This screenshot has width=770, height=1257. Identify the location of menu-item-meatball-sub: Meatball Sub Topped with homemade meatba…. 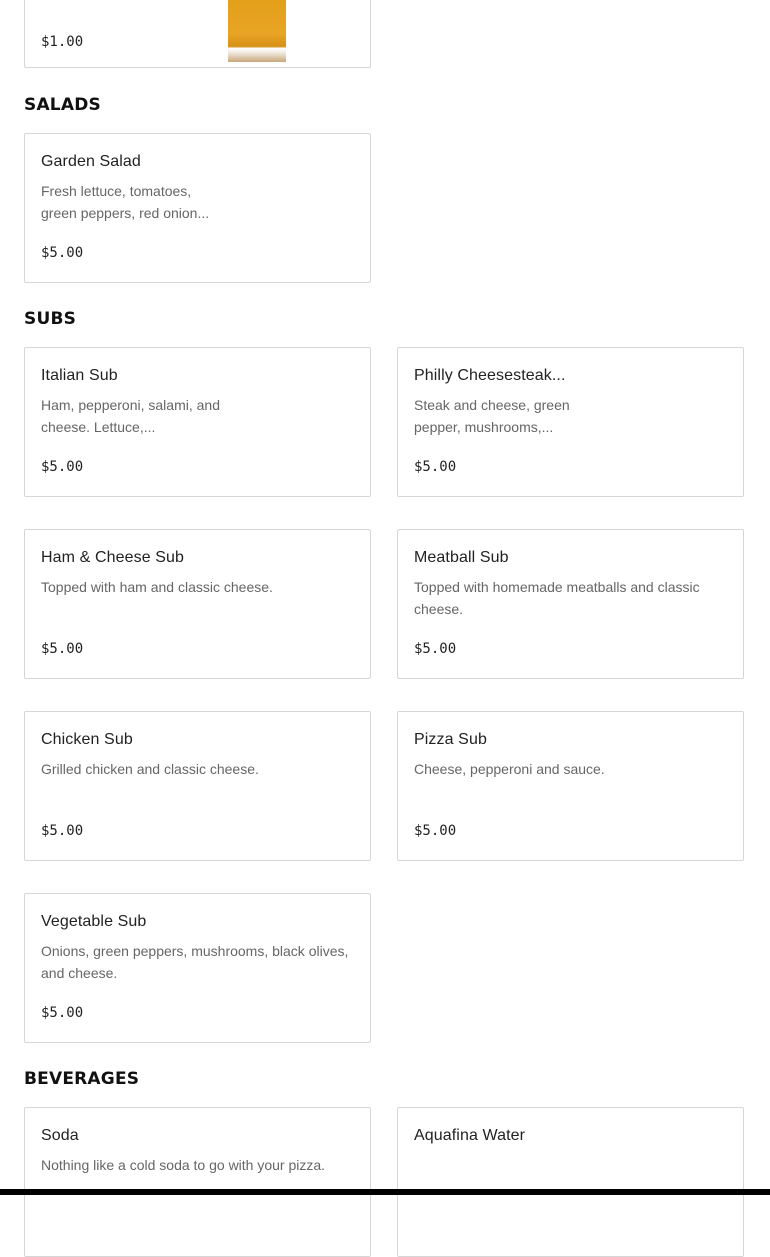
(570, 604).